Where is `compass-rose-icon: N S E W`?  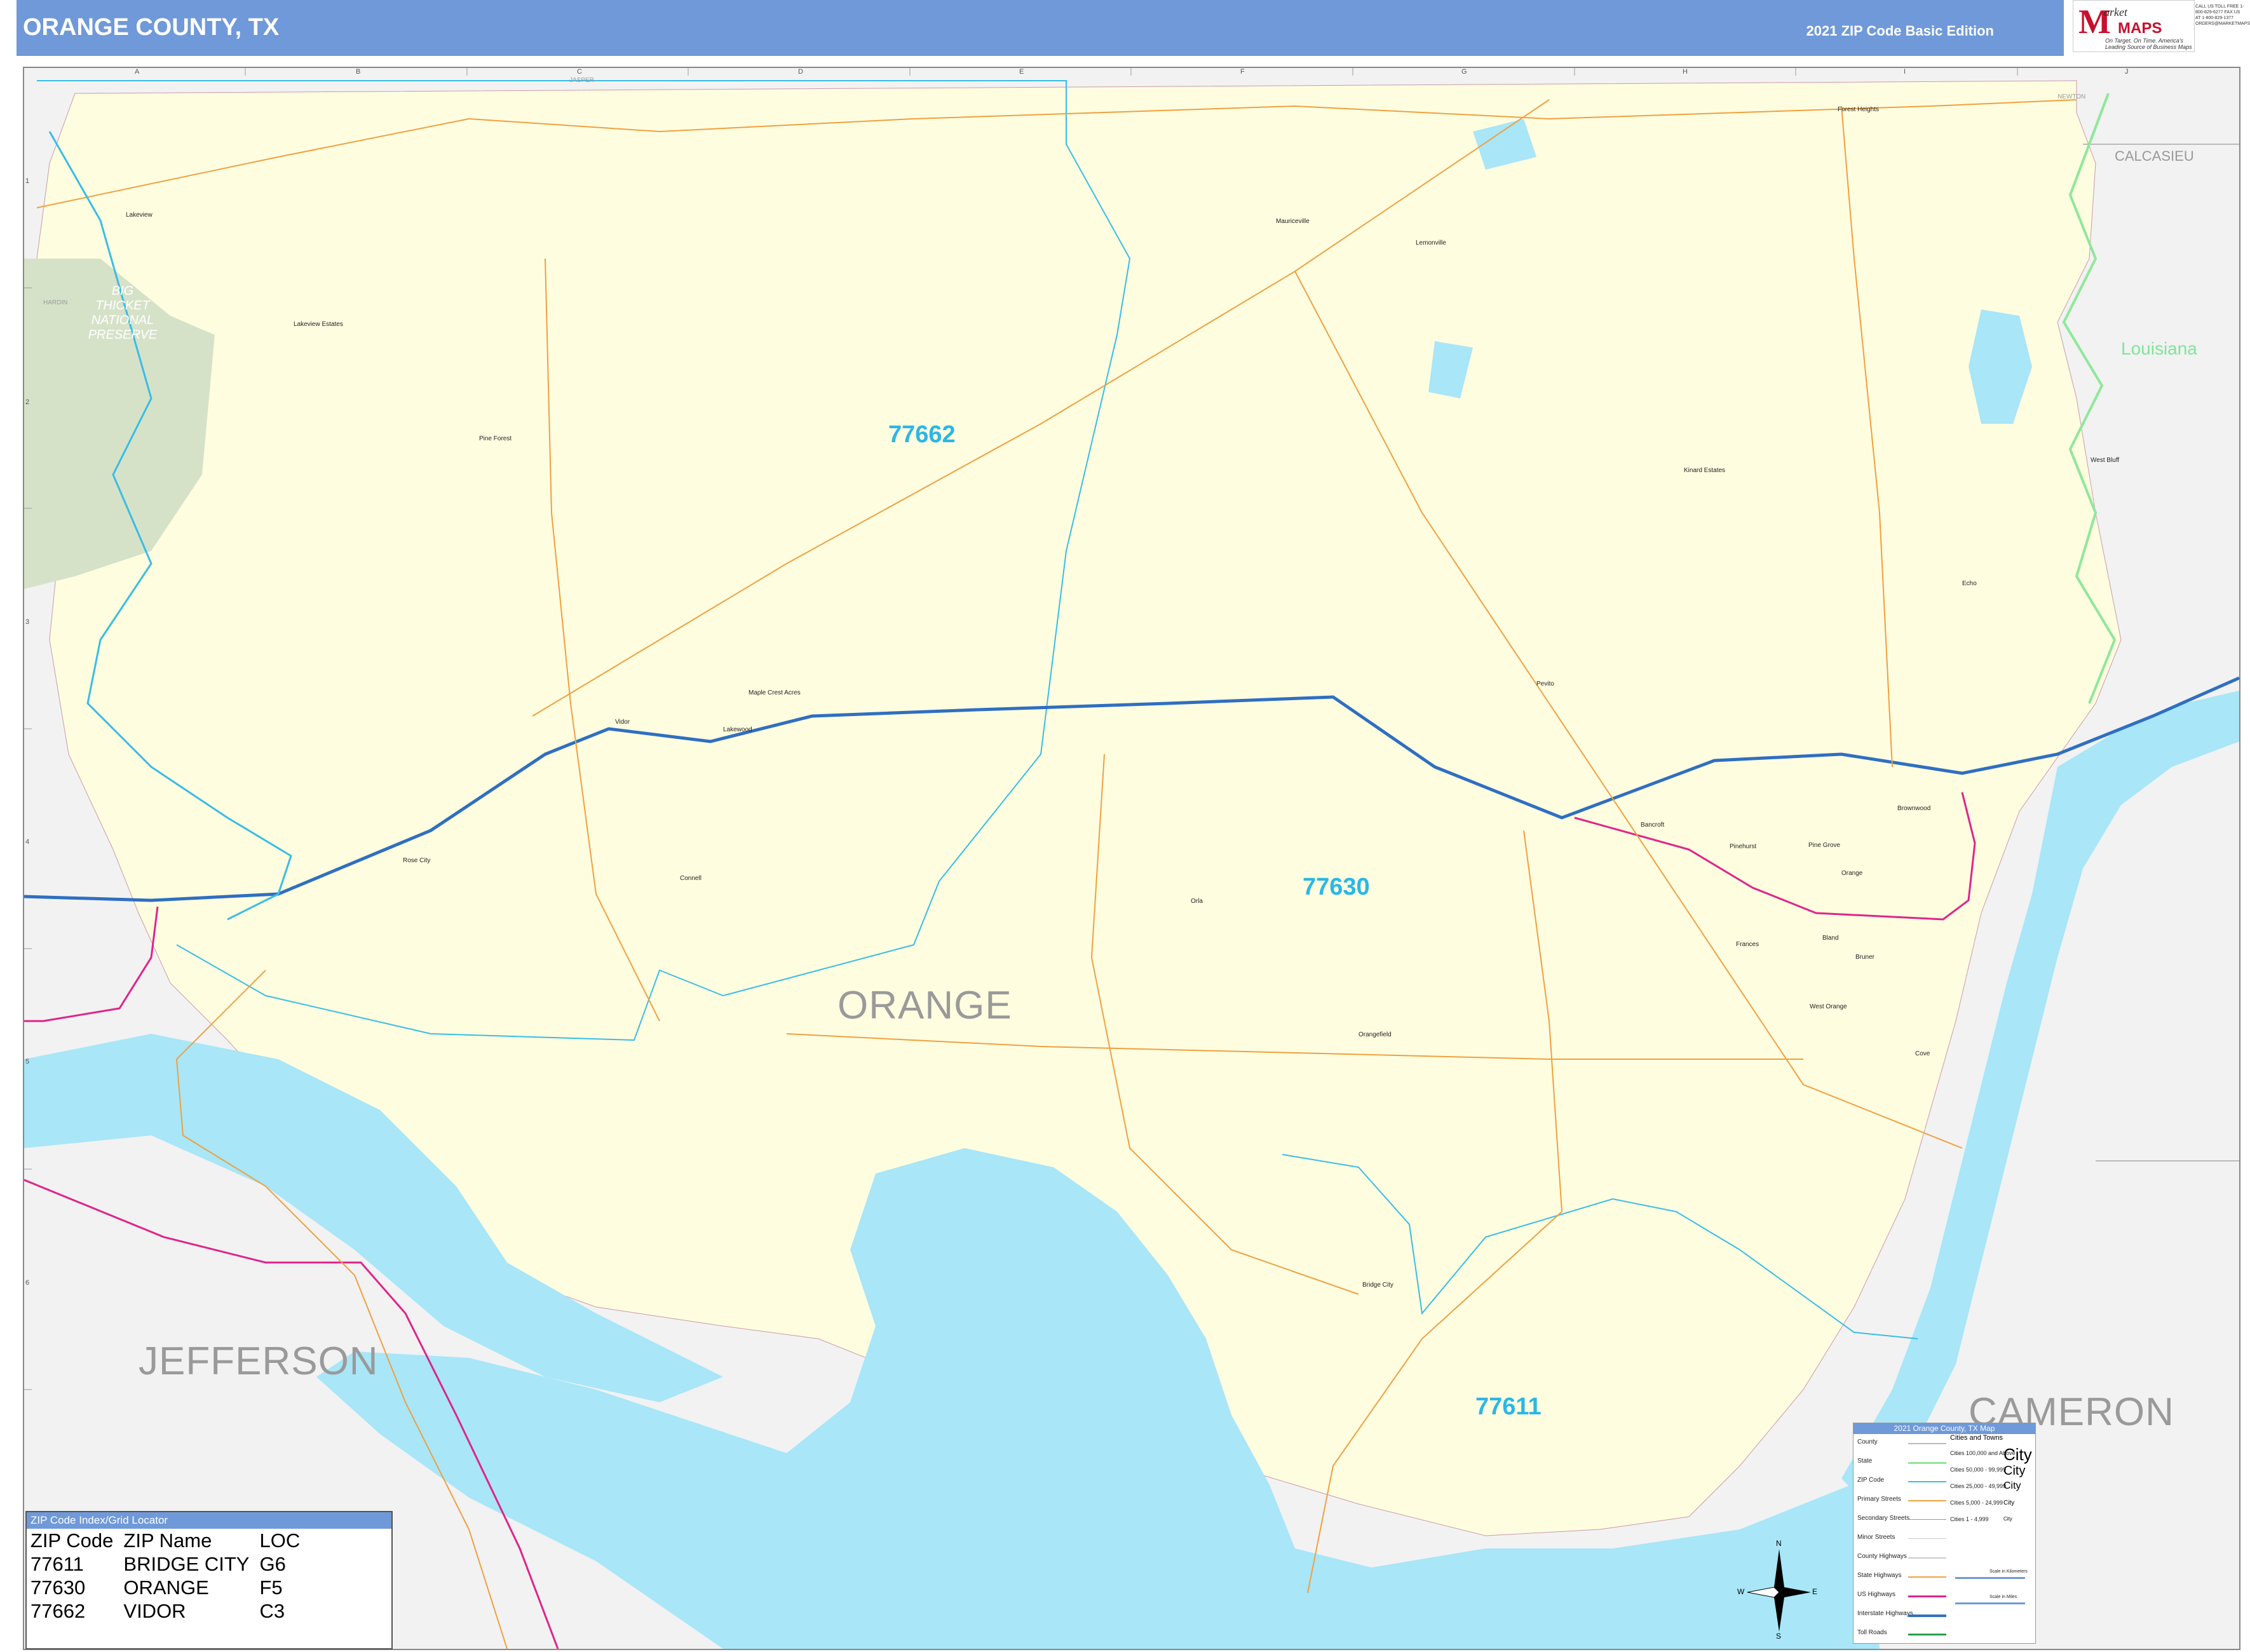
compass-rose-icon: N S E W is located at coordinates (1777, 1590).